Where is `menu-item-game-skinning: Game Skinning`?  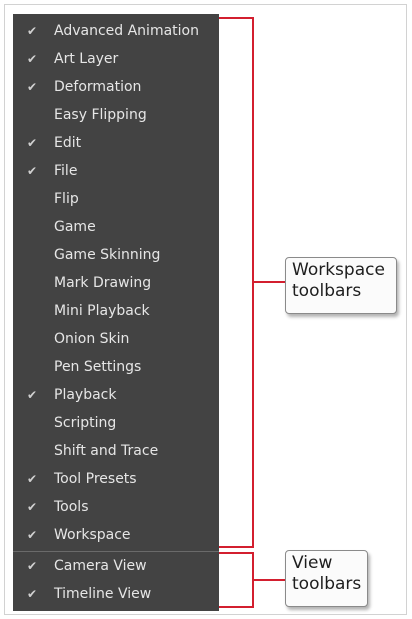 menu-item-game-skinning: Game Skinning is located at coordinates (116, 256).